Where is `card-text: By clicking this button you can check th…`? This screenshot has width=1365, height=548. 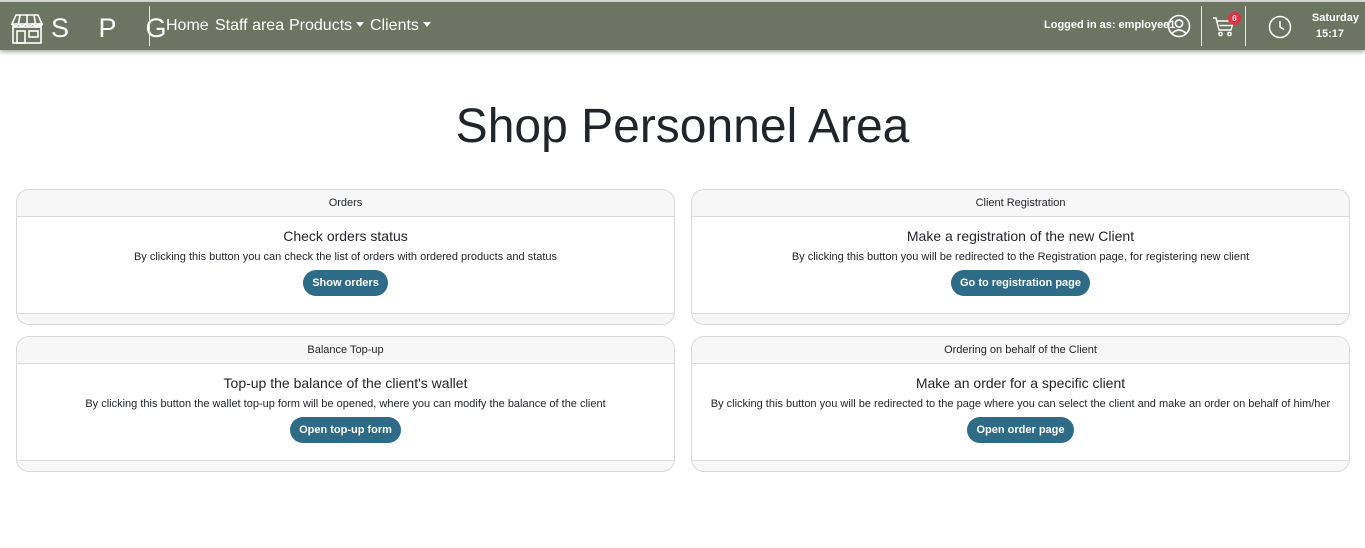 card-text: By clicking this button you can check th… is located at coordinates (345, 257).